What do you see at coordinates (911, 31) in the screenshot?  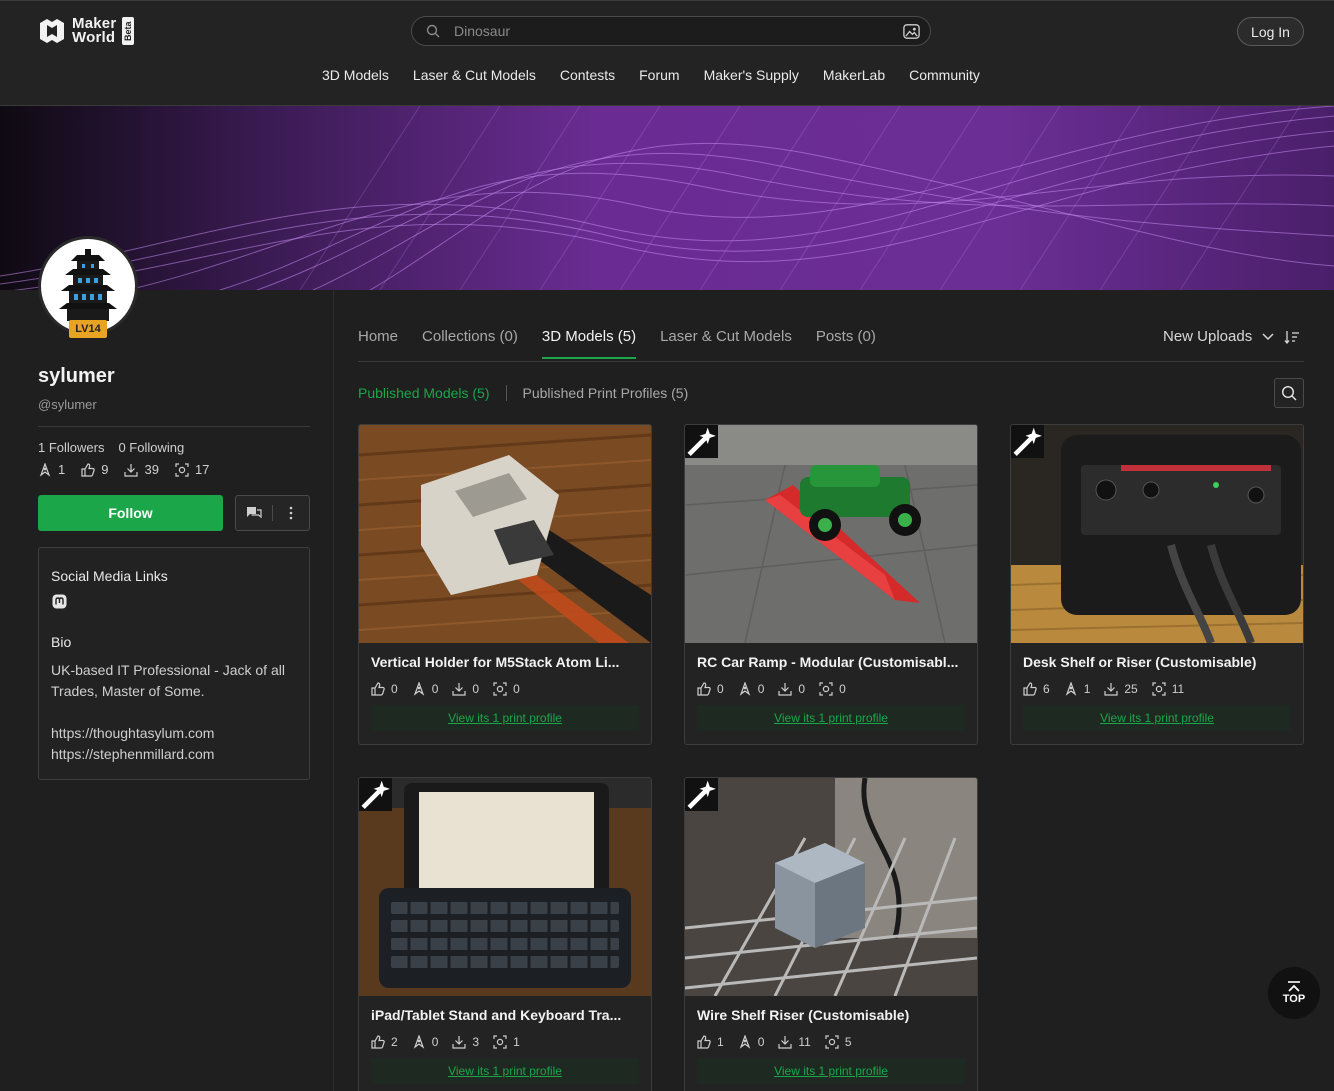 I see `image-search-icon` at bounding box center [911, 31].